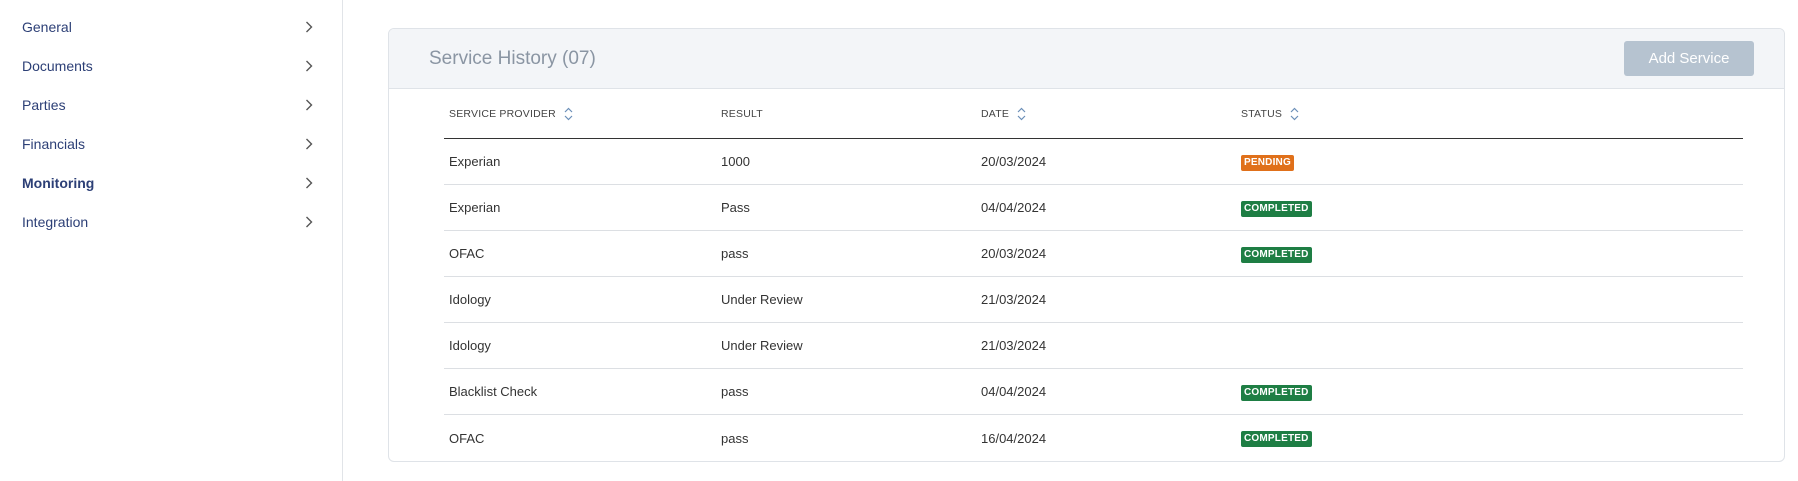 This screenshot has width=1798, height=481. What do you see at coordinates (493, 391) in the screenshot?
I see `cell-service-provider: Blacklist Check` at bounding box center [493, 391].